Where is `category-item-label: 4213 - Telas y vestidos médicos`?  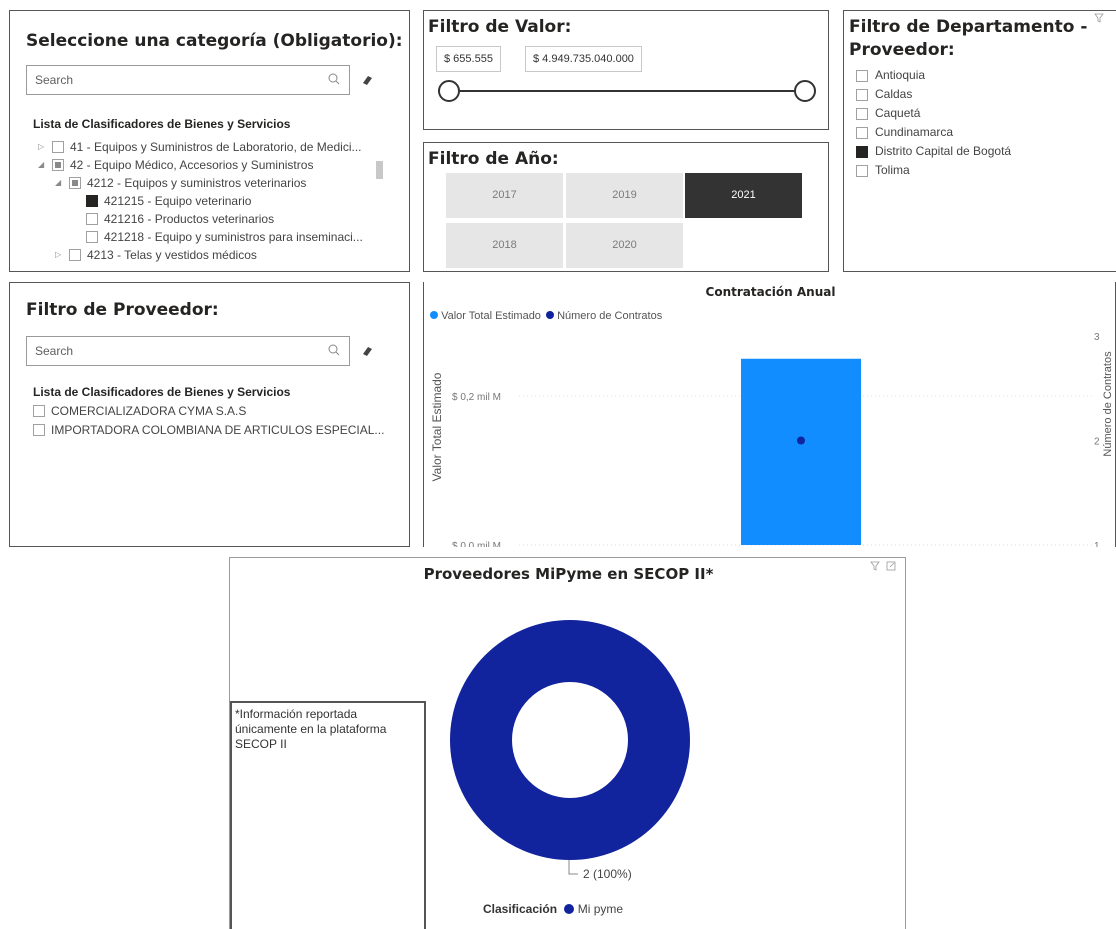 category-item-label: 4213 - Telas y vestidos médicos is located at coordinates (172, 256).